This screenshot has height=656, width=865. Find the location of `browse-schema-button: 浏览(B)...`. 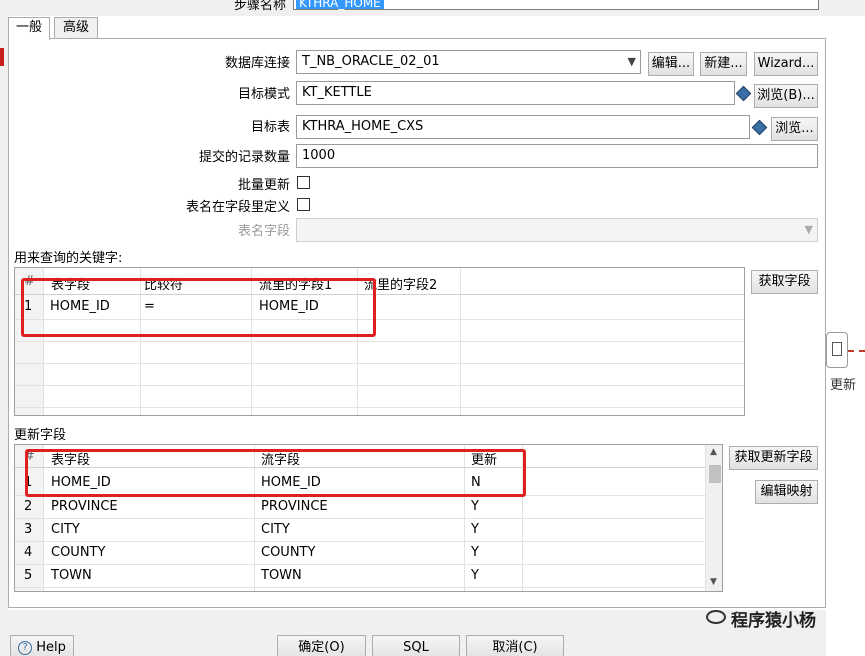

browse-schema-button: 浏览(B)... is located at coordinates (786, 96).